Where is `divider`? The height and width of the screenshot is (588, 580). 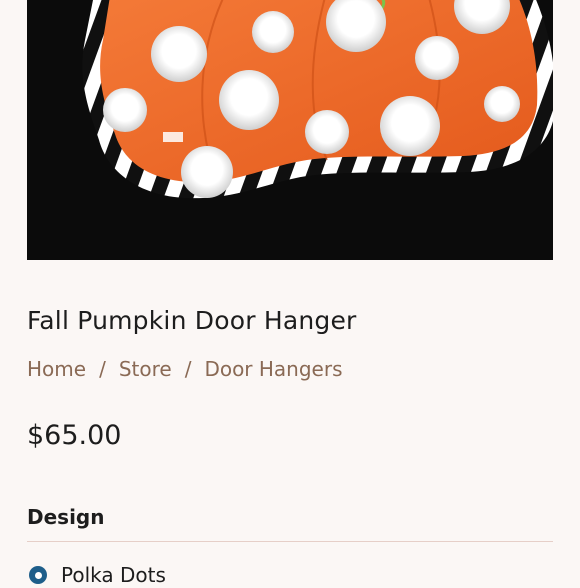
divider is located at coordinates (290, 541).